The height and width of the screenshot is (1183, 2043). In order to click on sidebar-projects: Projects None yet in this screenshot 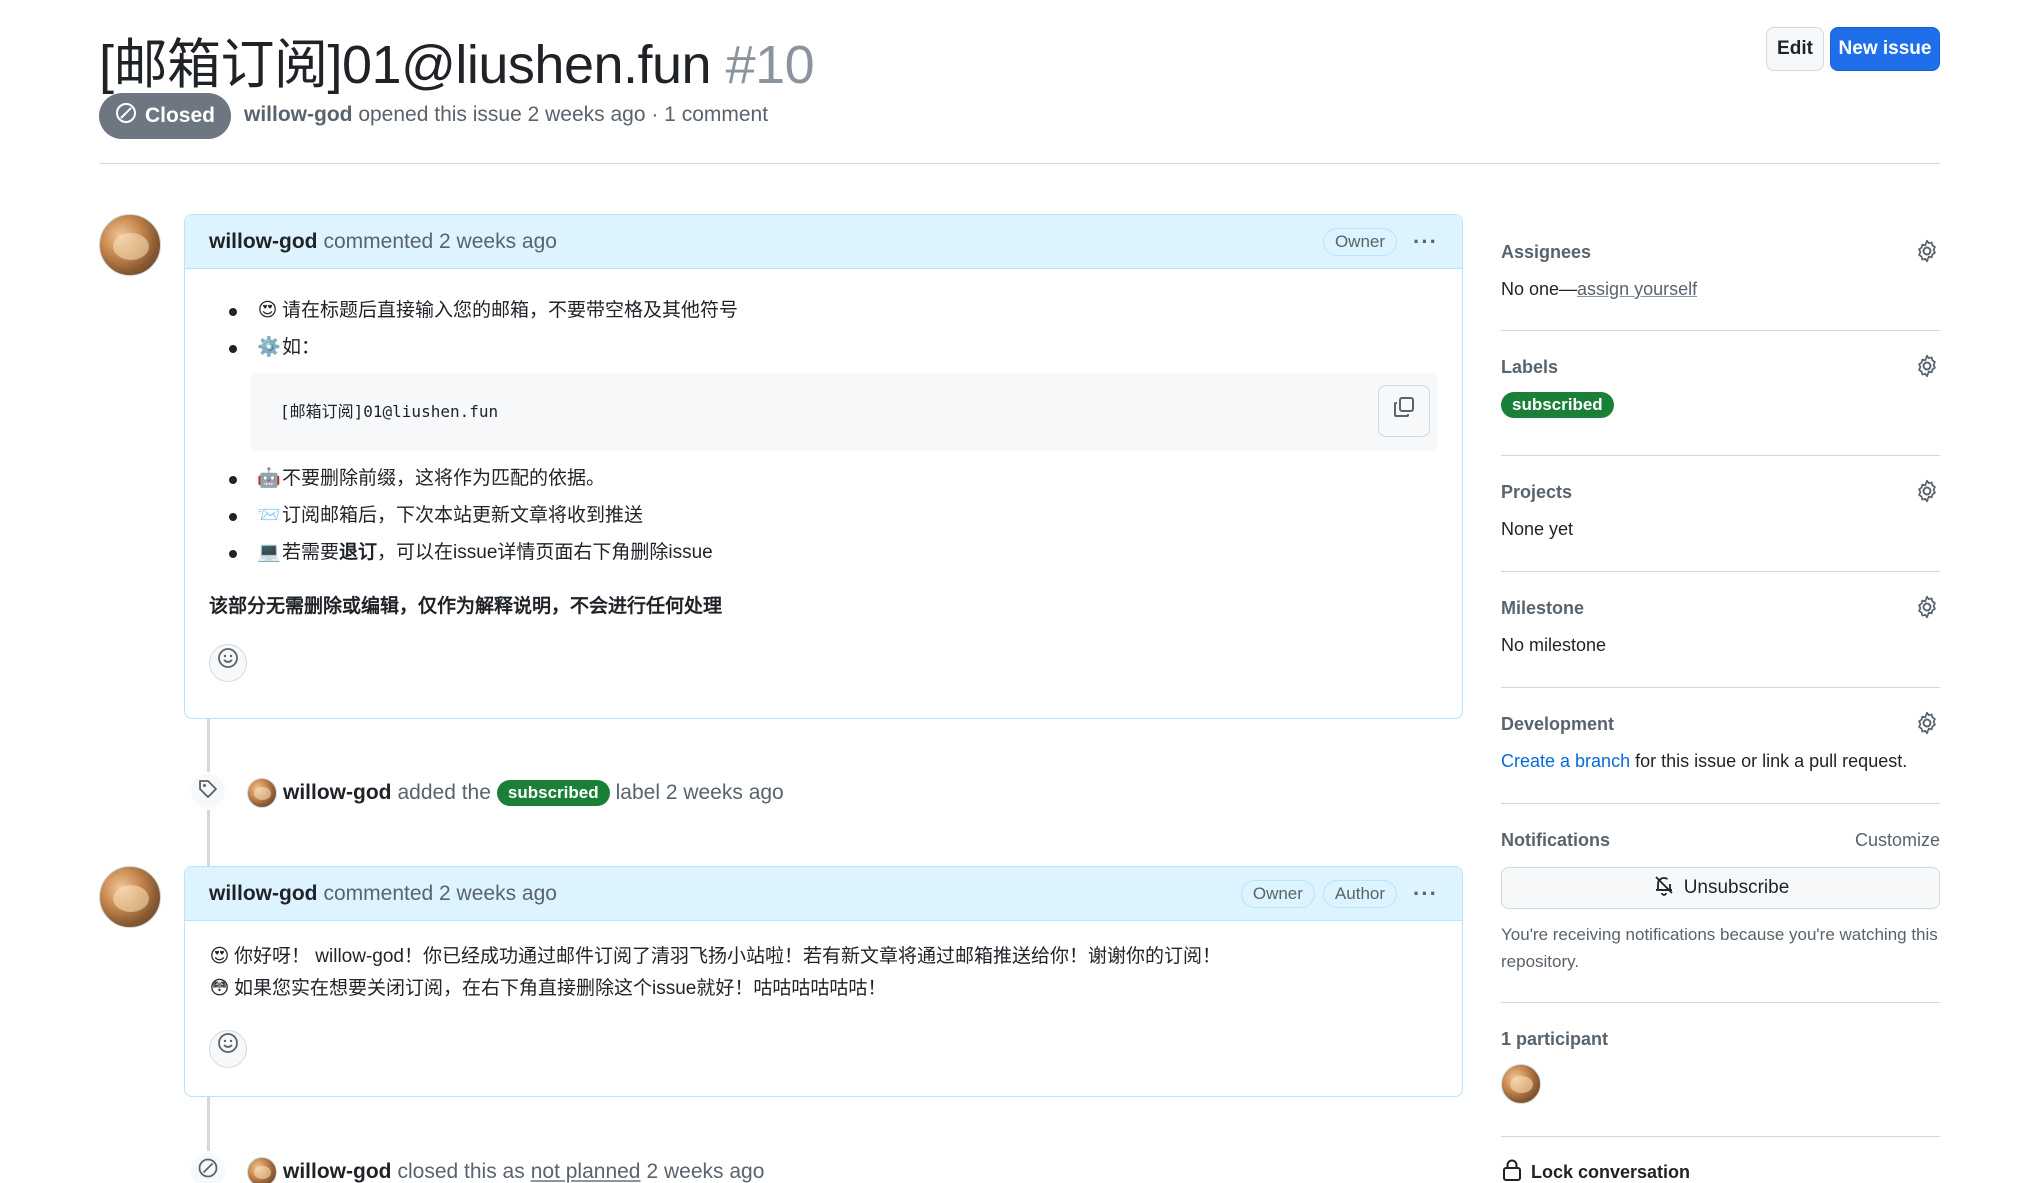, I will do `click(1720, 509)`.